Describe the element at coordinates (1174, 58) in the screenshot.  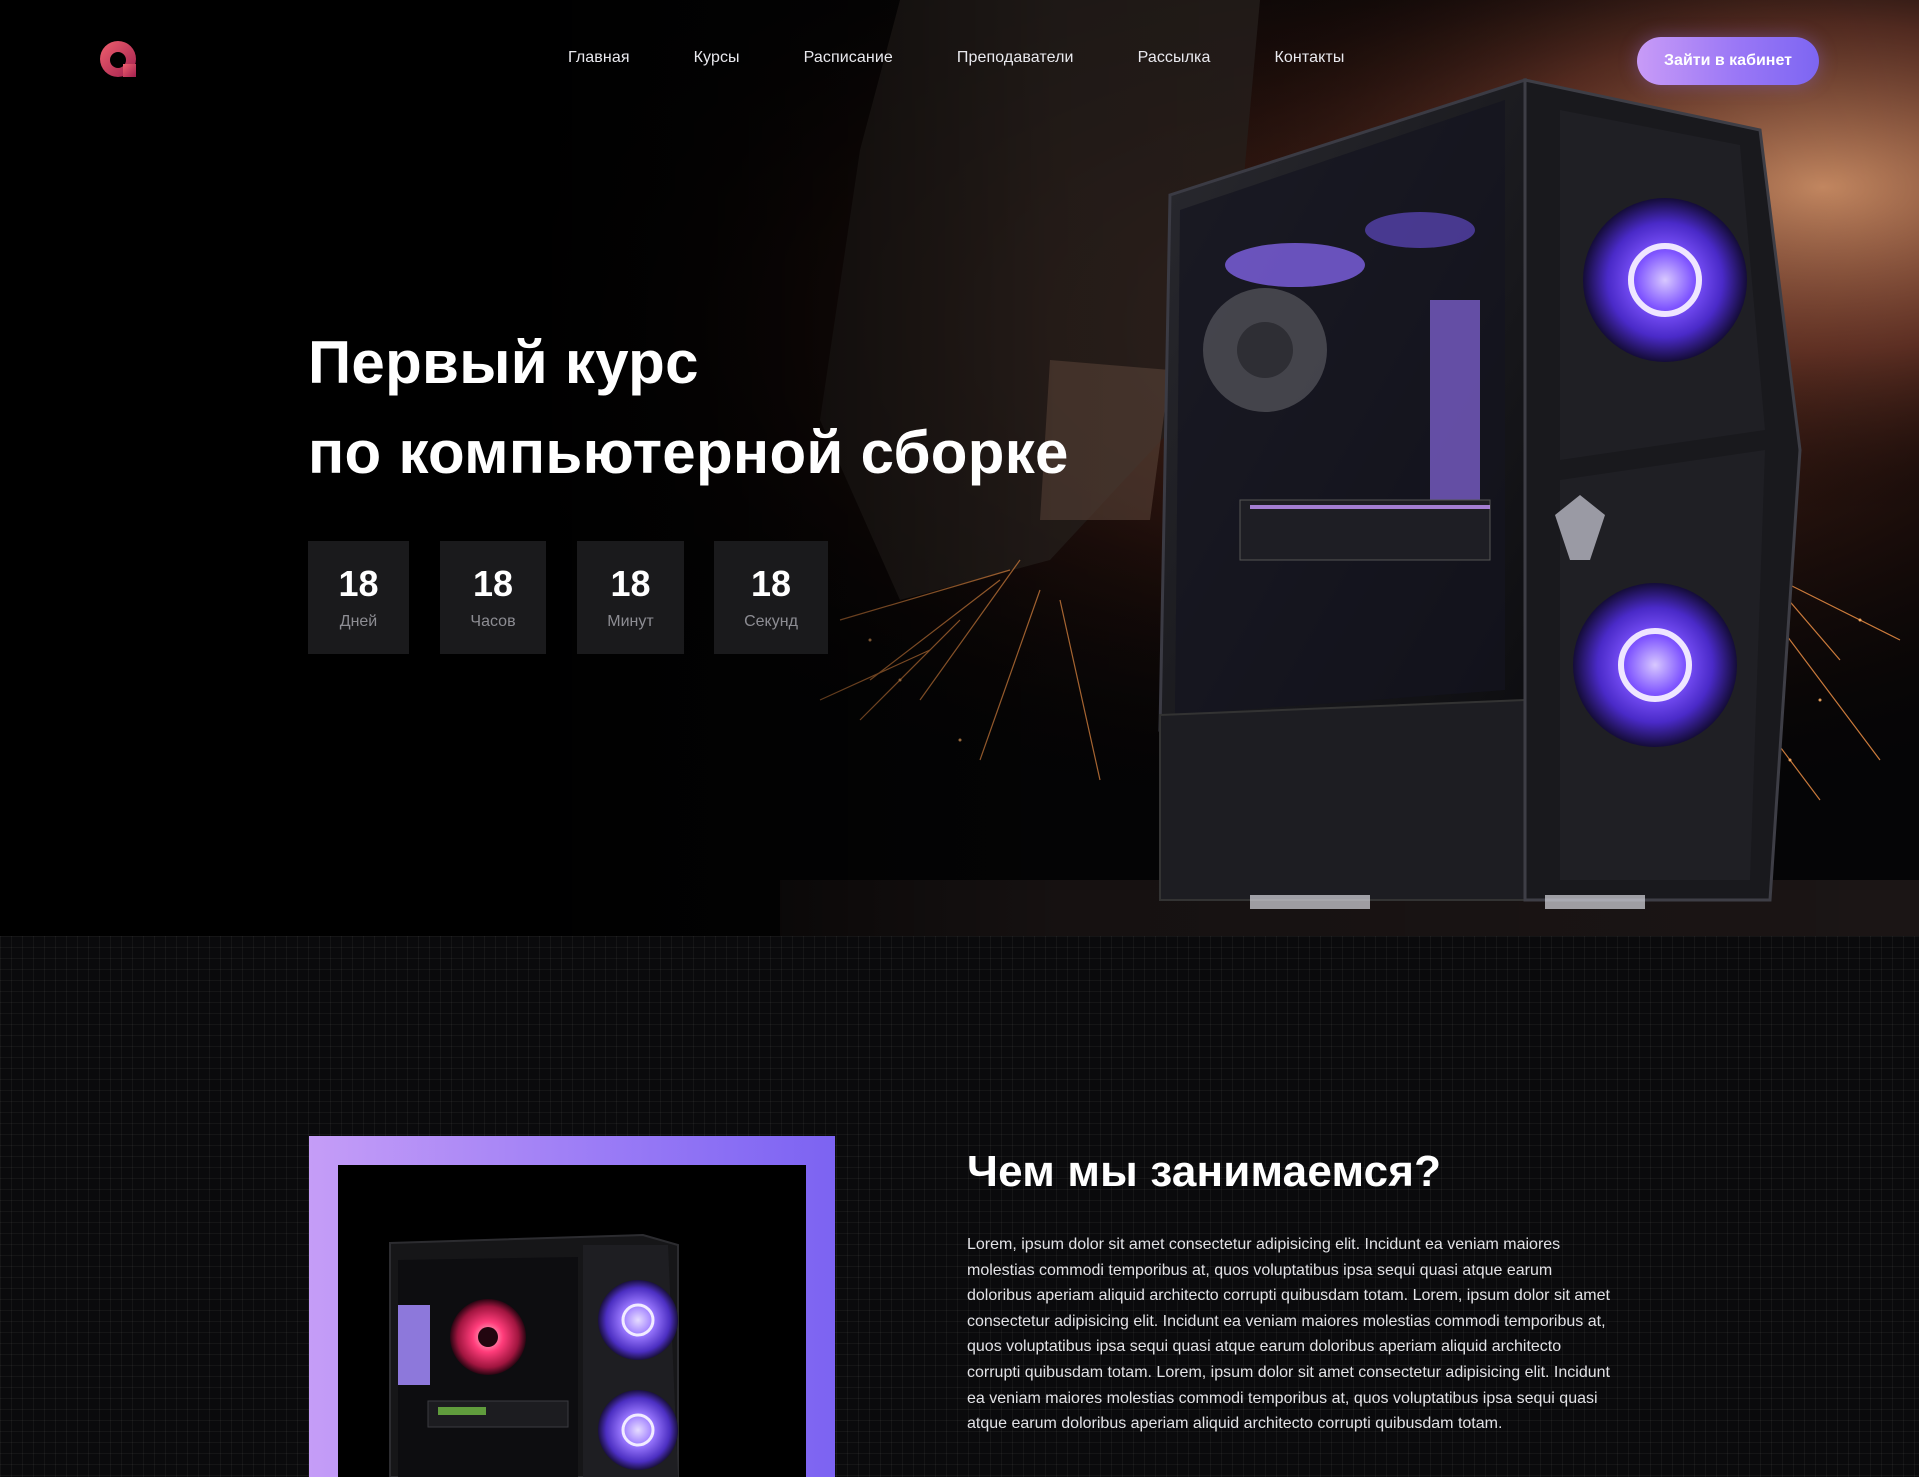
I see `nav-item-newsletter: Рассылка` at that location.